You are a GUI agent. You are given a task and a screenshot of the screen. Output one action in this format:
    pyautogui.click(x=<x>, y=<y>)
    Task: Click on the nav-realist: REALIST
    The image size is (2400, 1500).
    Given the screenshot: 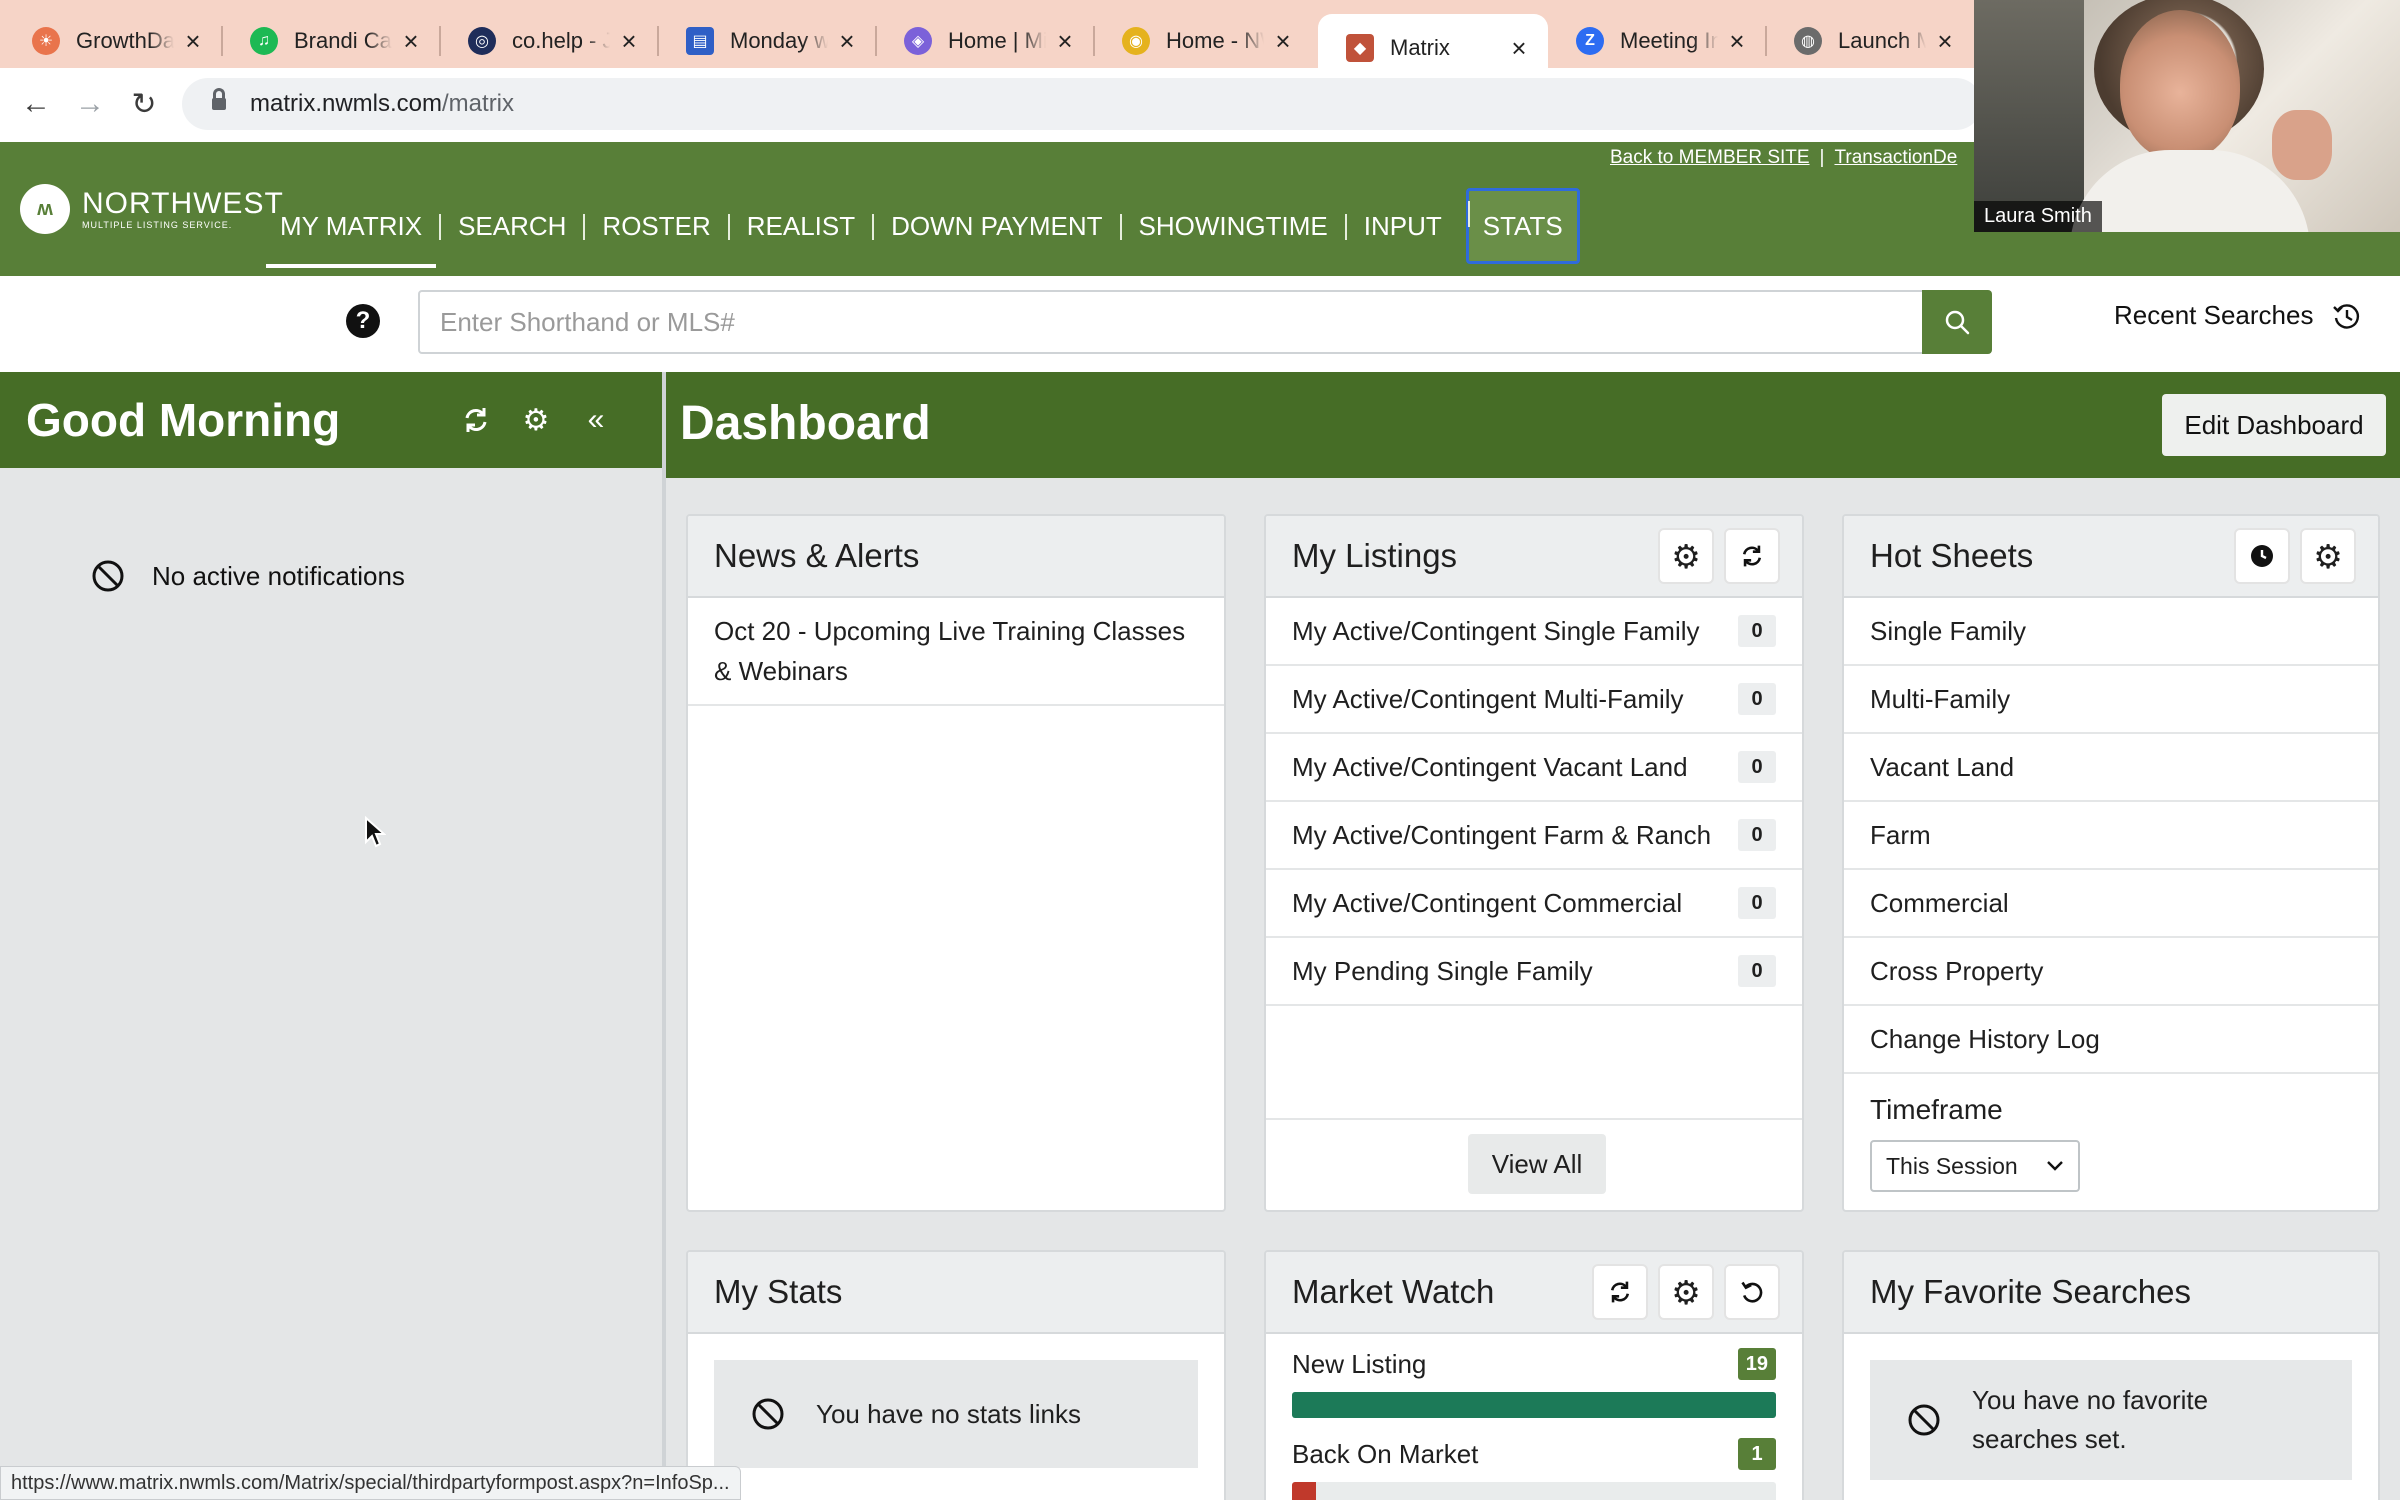 What is the action you would take?
    pyautogui.click(x=800, y=226)
    